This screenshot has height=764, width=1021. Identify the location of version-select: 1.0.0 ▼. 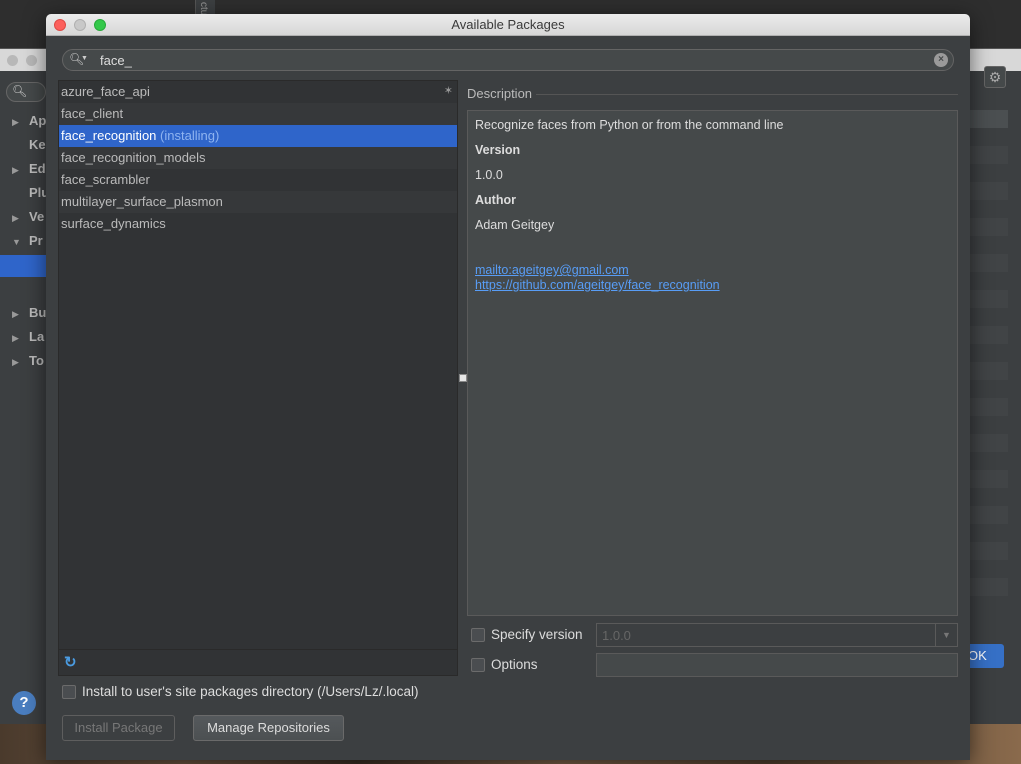
(777, 635).